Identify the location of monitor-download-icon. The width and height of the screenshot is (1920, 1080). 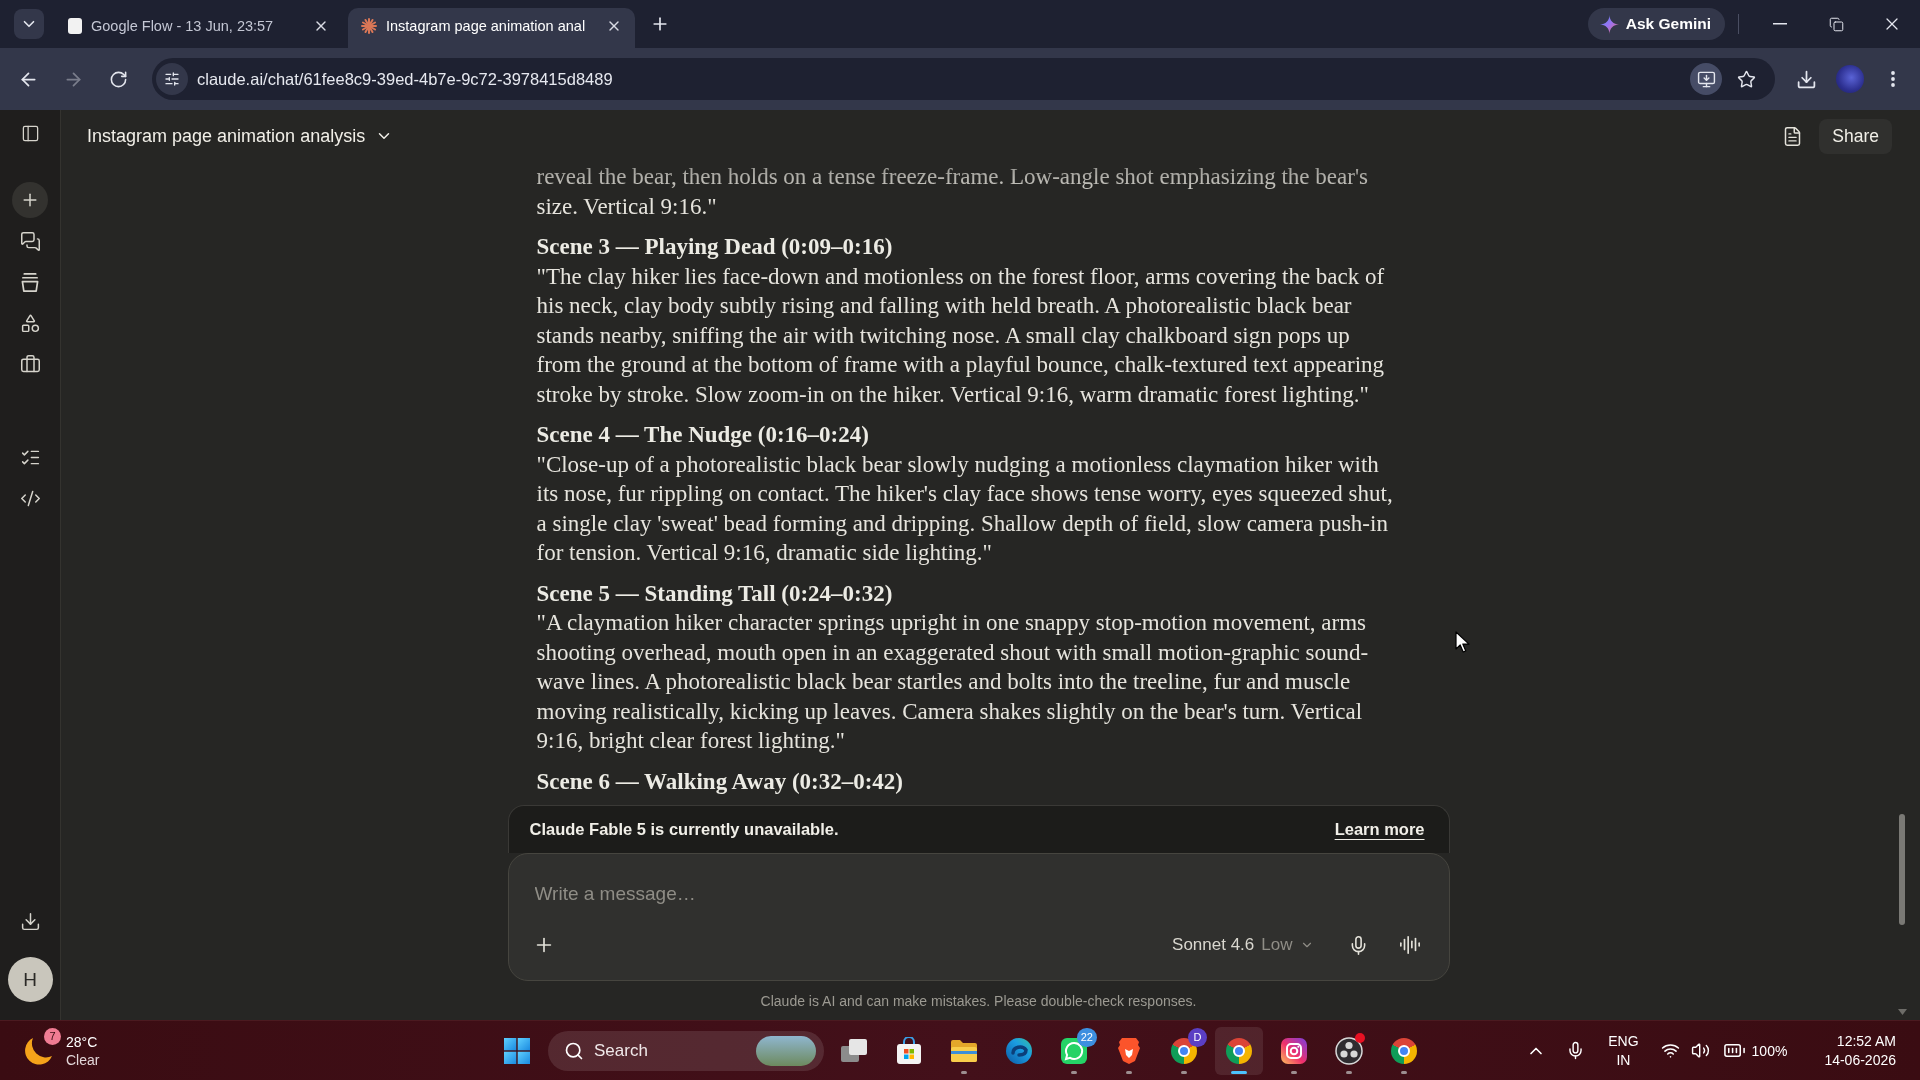
(1706, 79).